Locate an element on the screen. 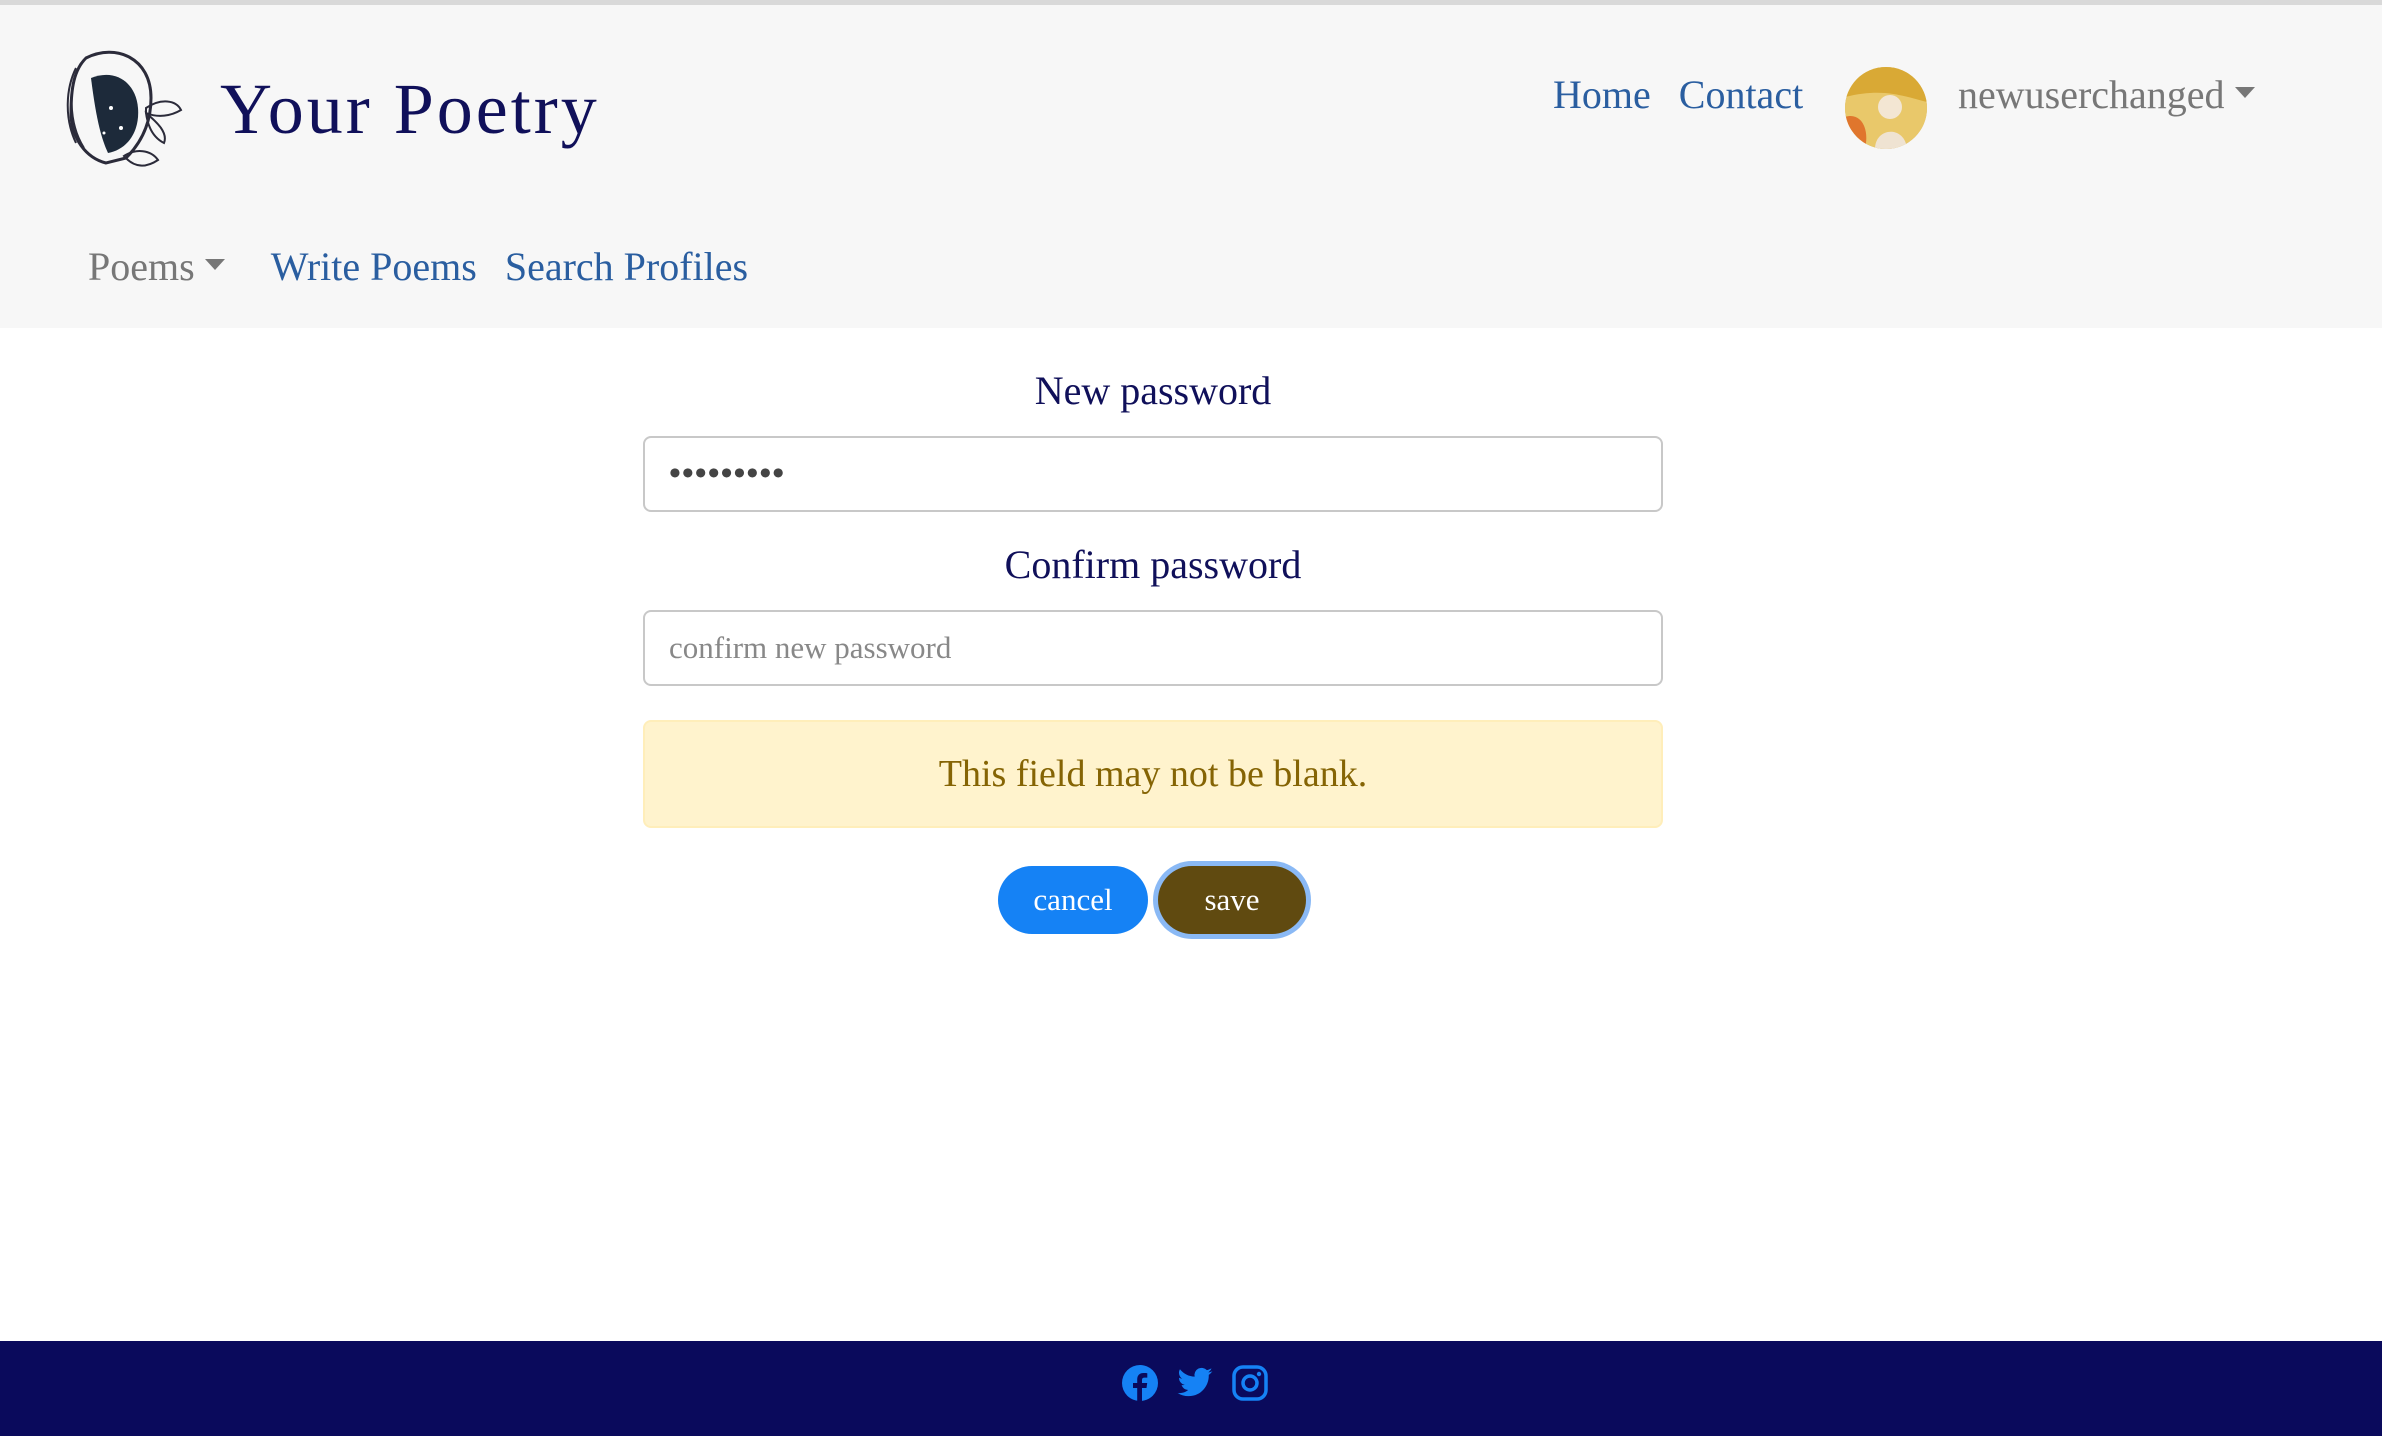 The height and width of the screenshot is (1436, 2382). confirm-password-placeholder: confirm new password is located at coordinates (810, 647).